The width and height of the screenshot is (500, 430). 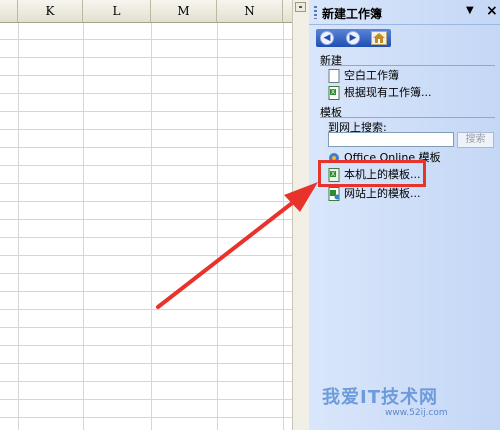 What do you see at coordinates (250, 11) in the screenshot?
I see `column-header-n: N` at bounding box center [250, 11].